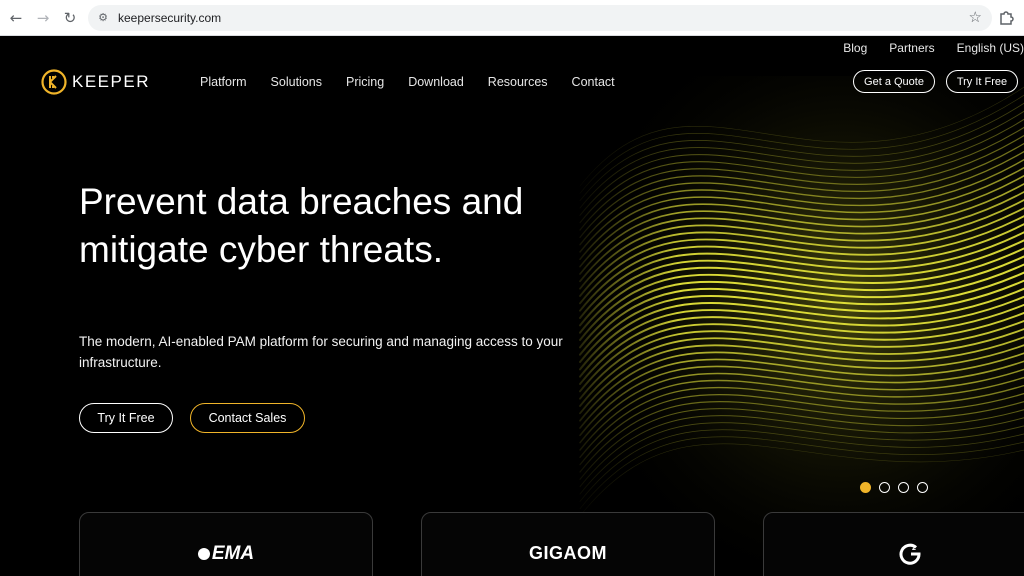 The image size is (1024, 576). Describe the element at coordinates (43, 18) in the screenshot. I see `forward-arrow-icon: →` at that location.